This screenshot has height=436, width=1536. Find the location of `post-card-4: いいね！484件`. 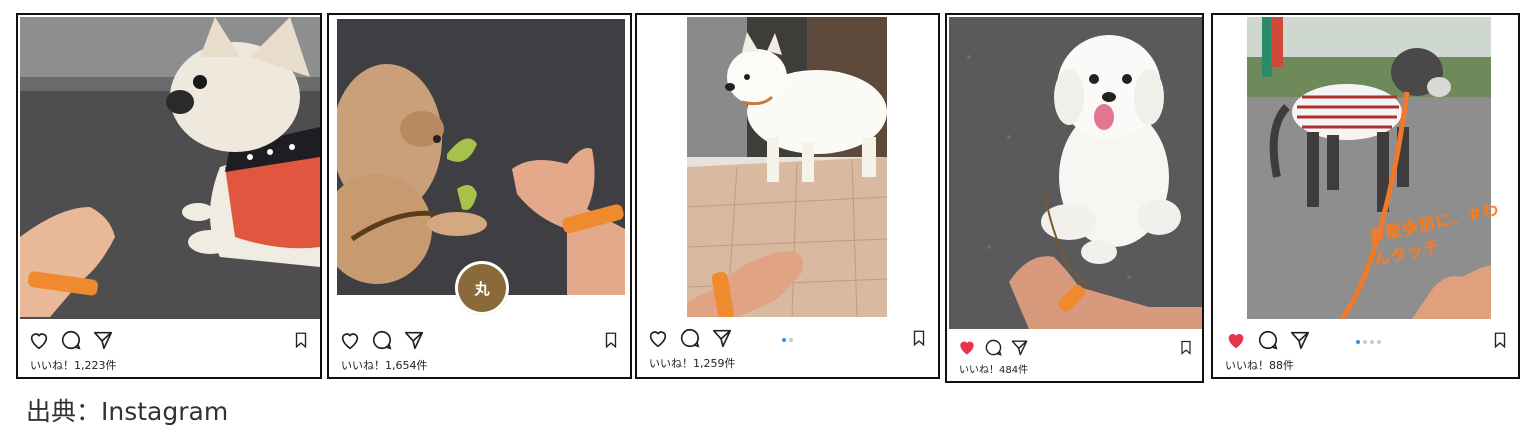

post-card-4: いいね！484件 is located at coordinates (1074, 198).